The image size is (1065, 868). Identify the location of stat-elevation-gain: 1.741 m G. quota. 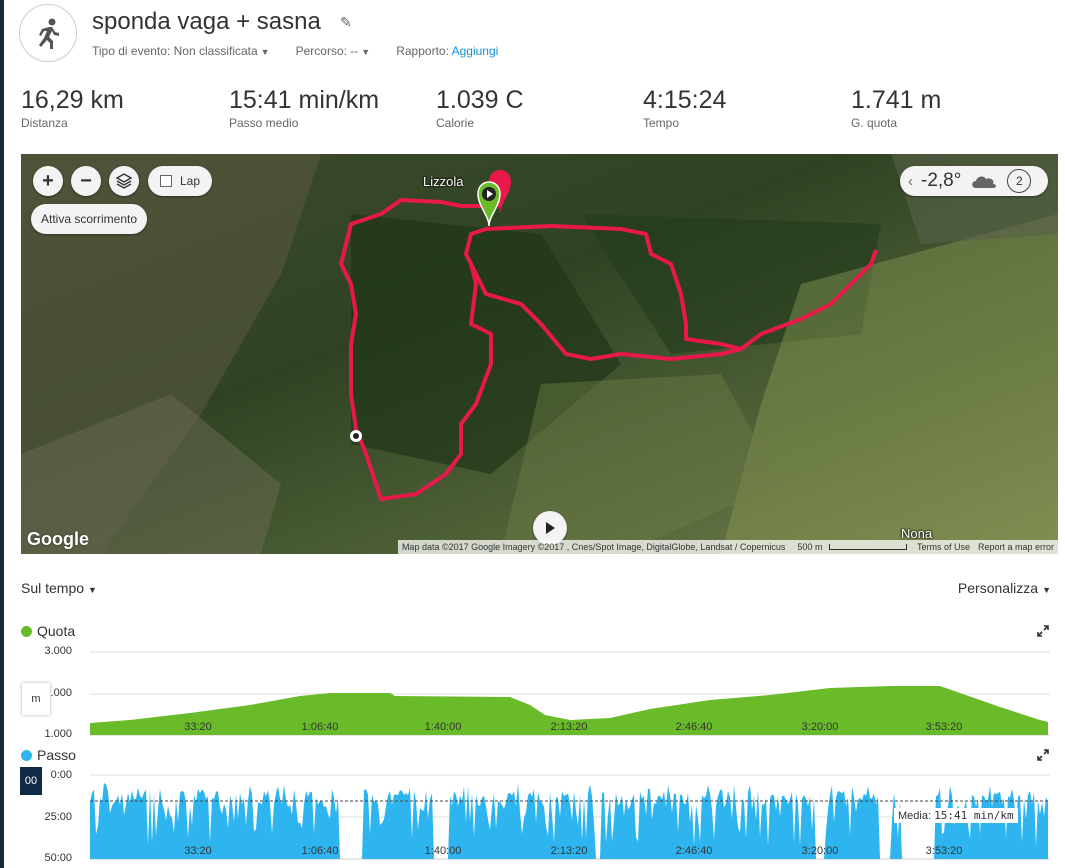
(896, 108).